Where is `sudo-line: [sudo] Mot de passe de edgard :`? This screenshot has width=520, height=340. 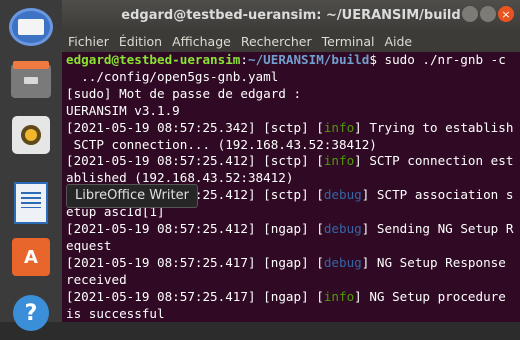 sudo-line: [sudo] Mot de passe de edgard : is located at coordinates (184, 93).